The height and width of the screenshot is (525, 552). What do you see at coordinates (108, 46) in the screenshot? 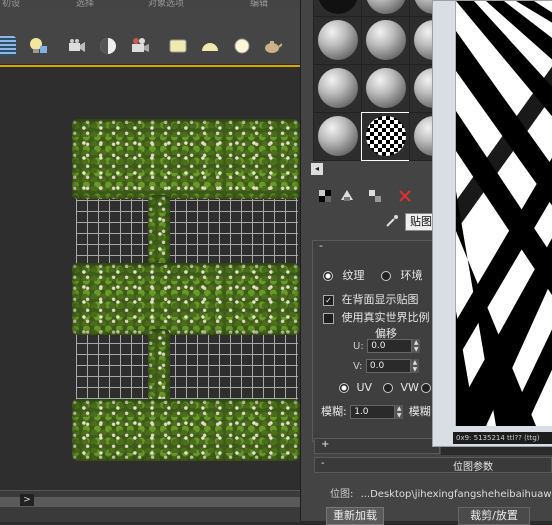
I see `sphere-half-icon` at bounding box center [108, 46].